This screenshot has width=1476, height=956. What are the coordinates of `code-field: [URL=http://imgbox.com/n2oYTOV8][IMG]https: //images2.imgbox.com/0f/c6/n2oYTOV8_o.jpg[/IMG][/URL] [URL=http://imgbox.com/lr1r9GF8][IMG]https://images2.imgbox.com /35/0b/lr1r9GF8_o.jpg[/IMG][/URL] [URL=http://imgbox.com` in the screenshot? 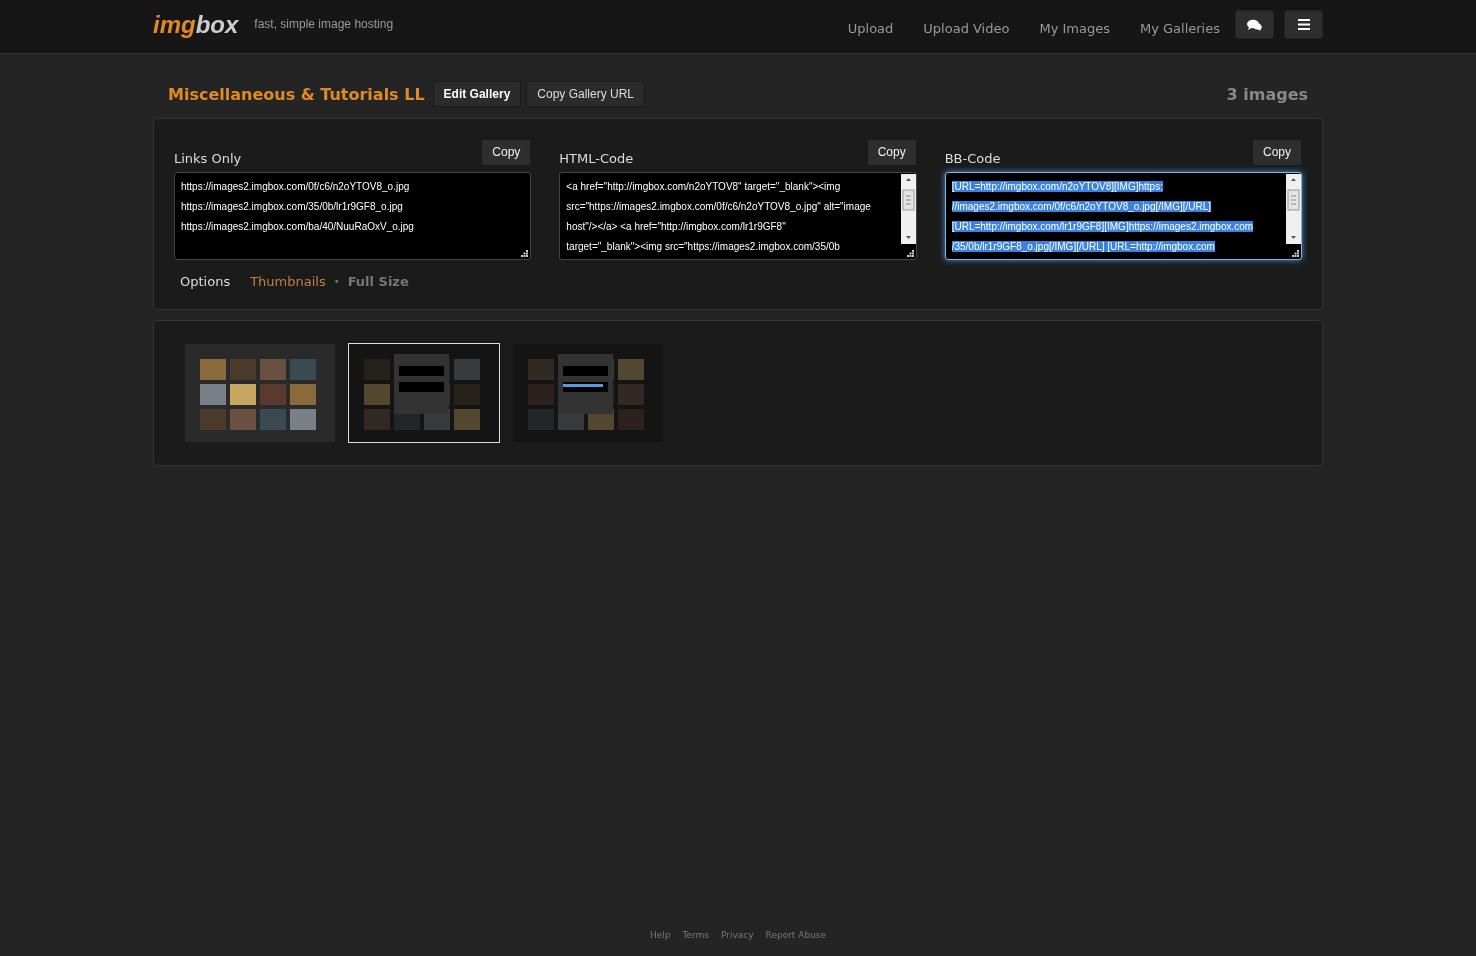 It's located at (1123, 216).